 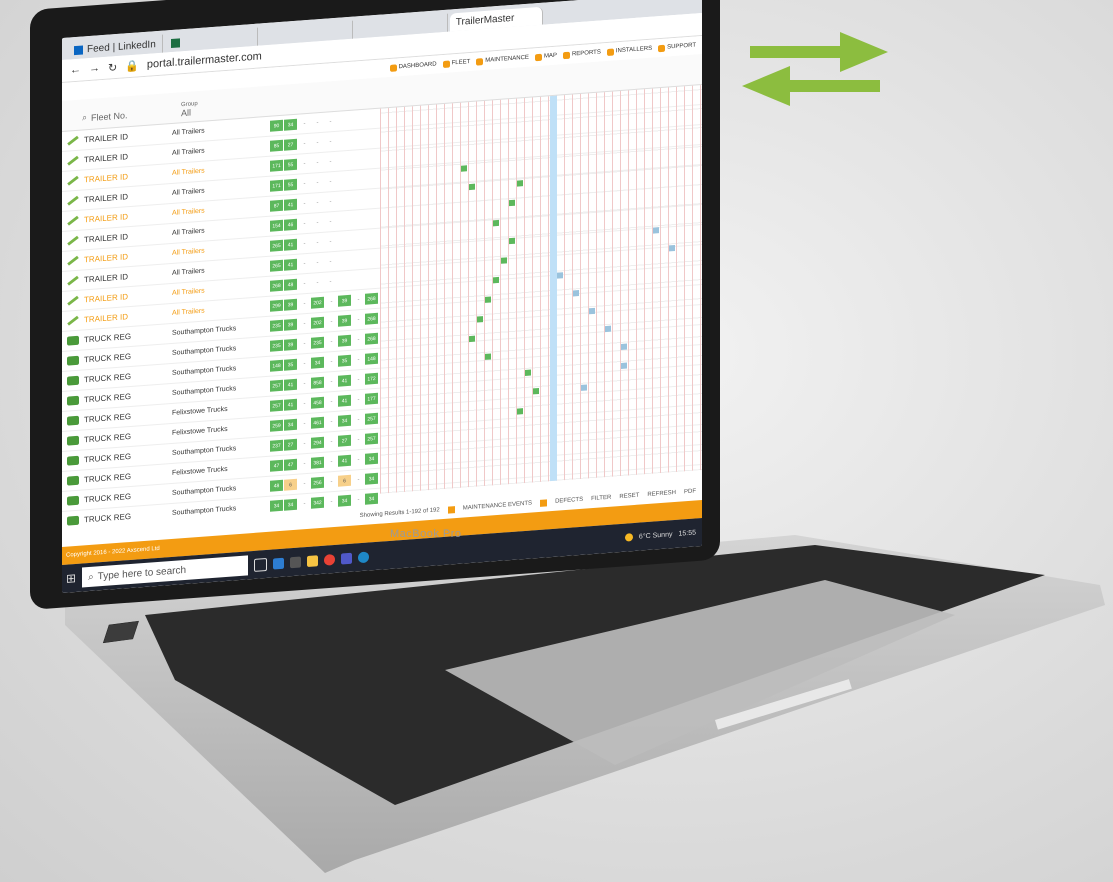 What do you see at coordinates (290, 384) in the screenshot?
I see `metric-value: 41` at bounding box center [290, 384].